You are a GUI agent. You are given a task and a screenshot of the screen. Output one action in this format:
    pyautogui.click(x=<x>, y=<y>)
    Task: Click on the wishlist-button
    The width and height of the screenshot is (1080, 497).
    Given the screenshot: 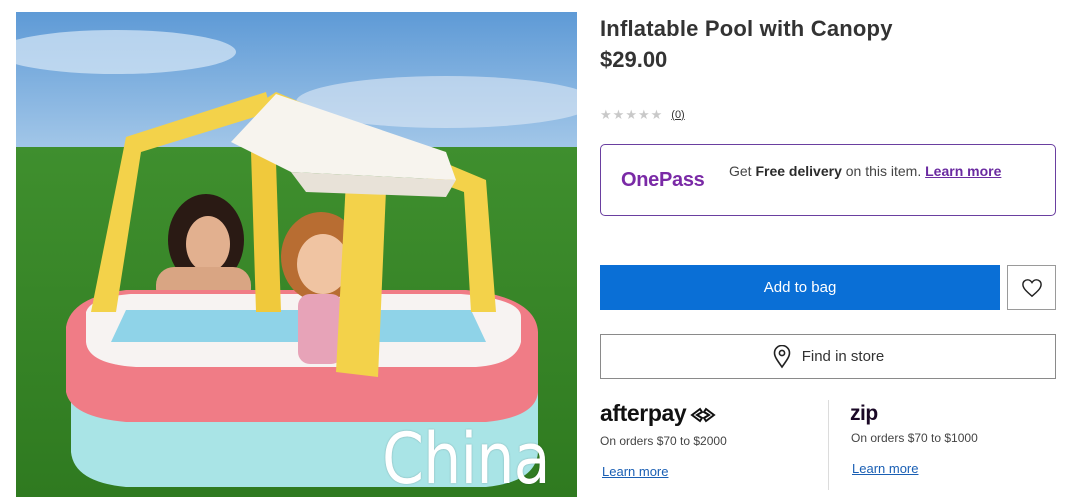 What is the action you would take?
    pyautogui.click(x=1031, y=287)
    